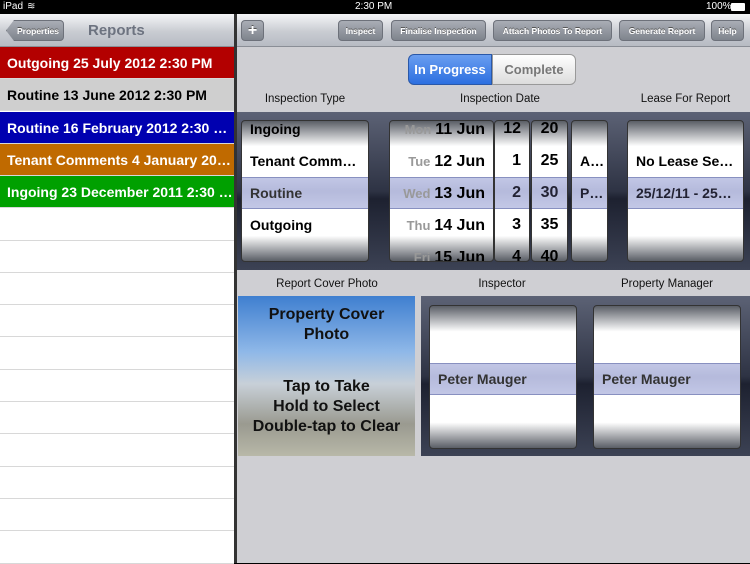 The width and height of the screenshot is (750, 564). I want to click on inspection-type-label: Inspection Type, so click(305, 99).